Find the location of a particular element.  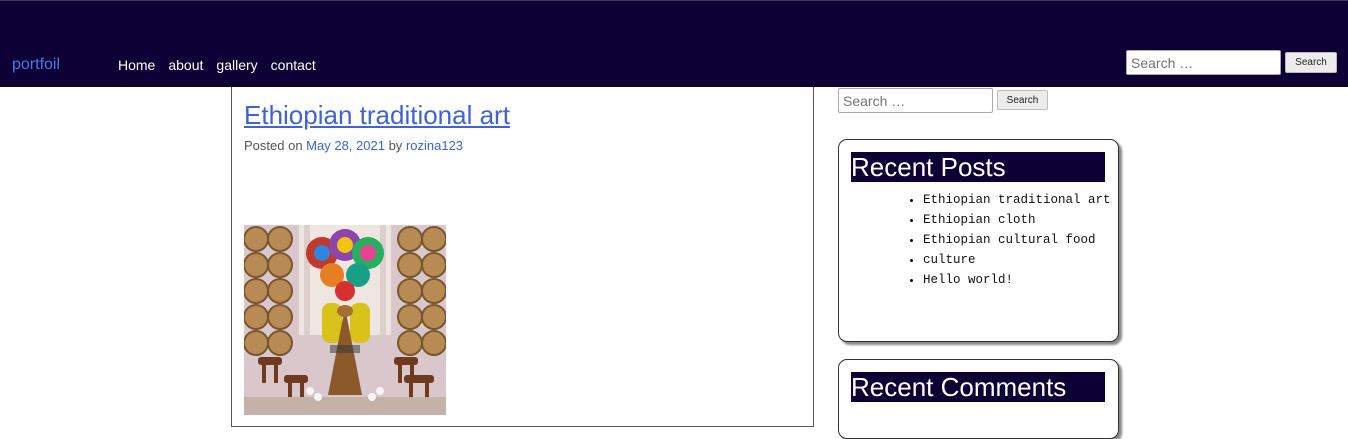

recent-post-link: Ethiopian traditional art is located at coordinates (1017, 200).